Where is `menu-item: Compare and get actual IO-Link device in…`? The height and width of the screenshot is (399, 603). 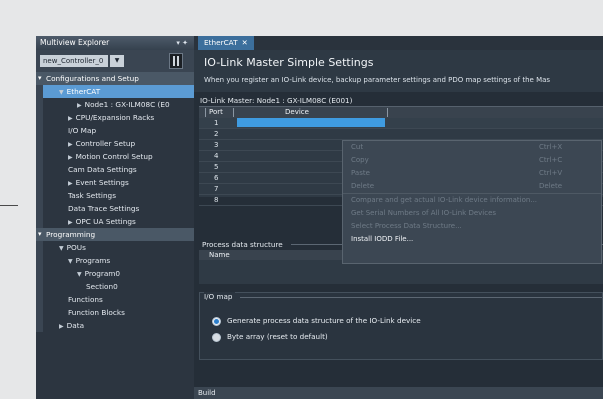 menu-item: Compare and get actual IO-Link device in… is located at coordinates (472, 200).